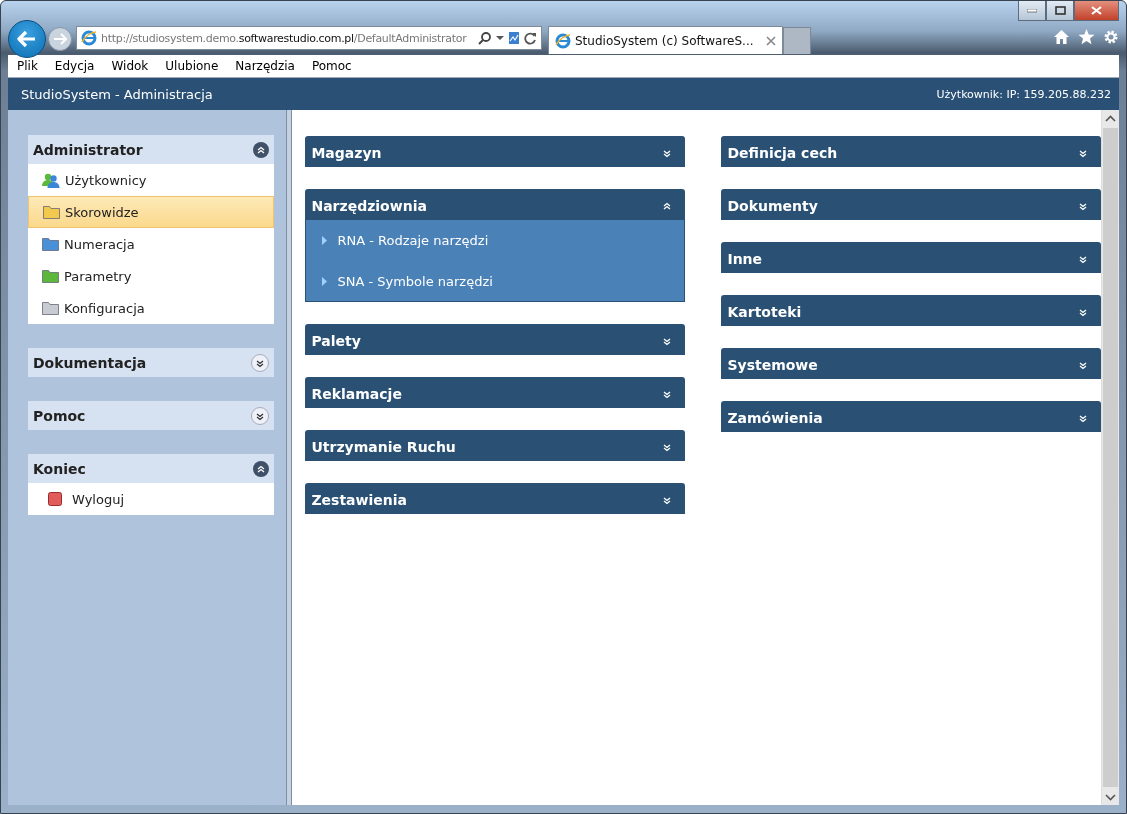  Describe the element at coordinates (151, 180) in the screenshot. I see `sidebar-item: Użytkownicy` at that location.